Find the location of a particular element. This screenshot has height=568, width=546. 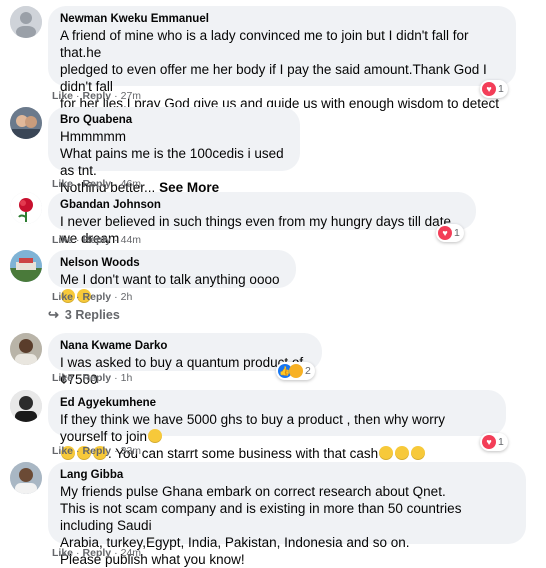

reply-arrow-icon: ↪ is located at coordinates (53, 314).